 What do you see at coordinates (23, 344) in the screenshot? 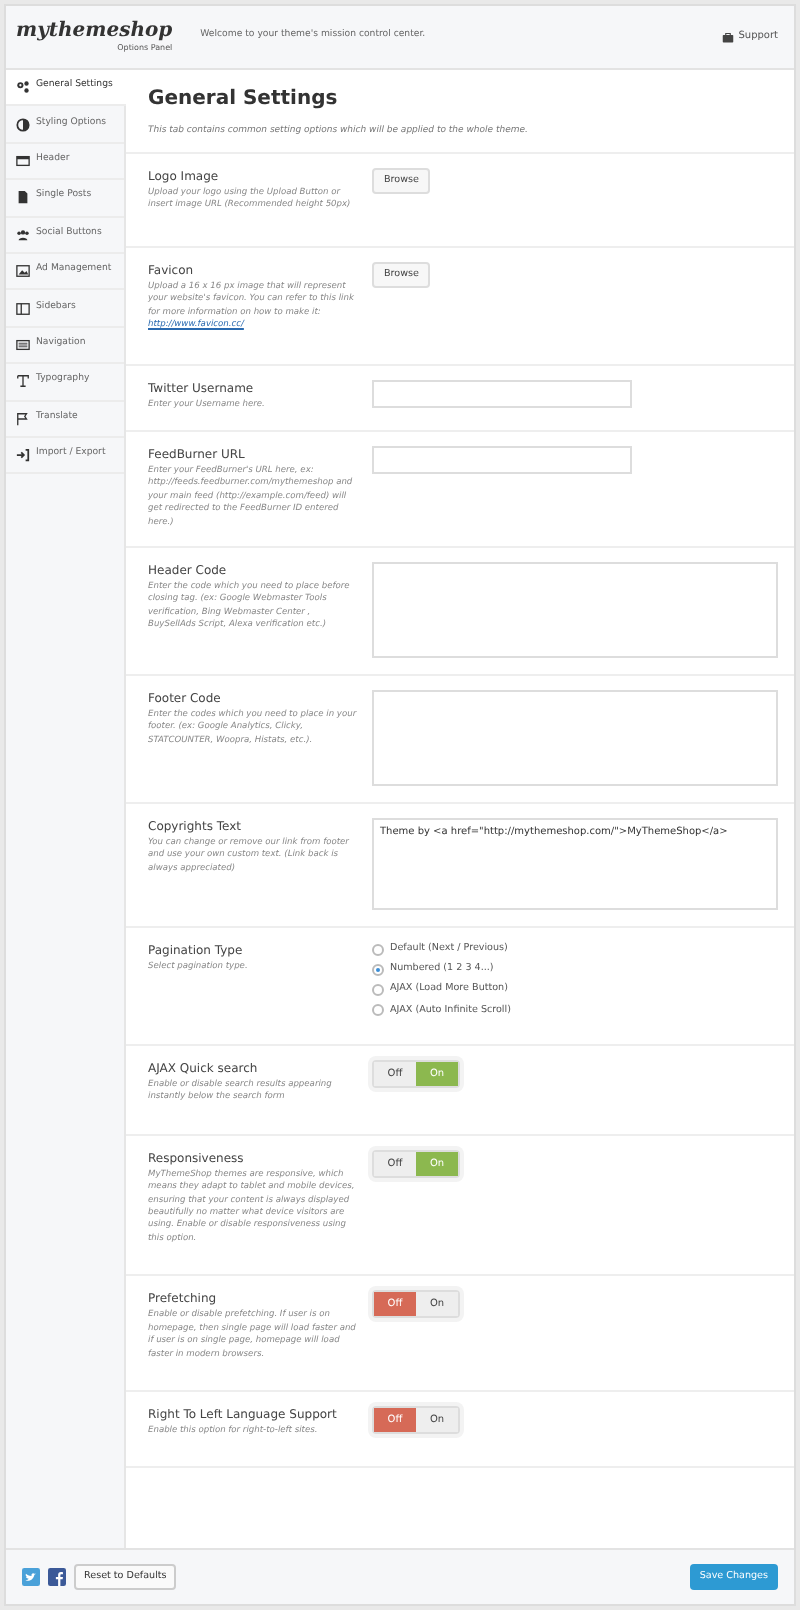
I see `menu-icon` at bounding box center [23, 344].